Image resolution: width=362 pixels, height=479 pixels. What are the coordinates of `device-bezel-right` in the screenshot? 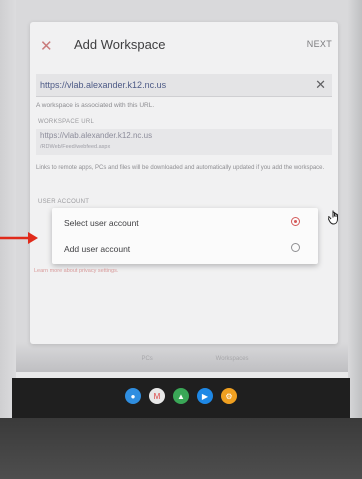 It's located at (355, 239).